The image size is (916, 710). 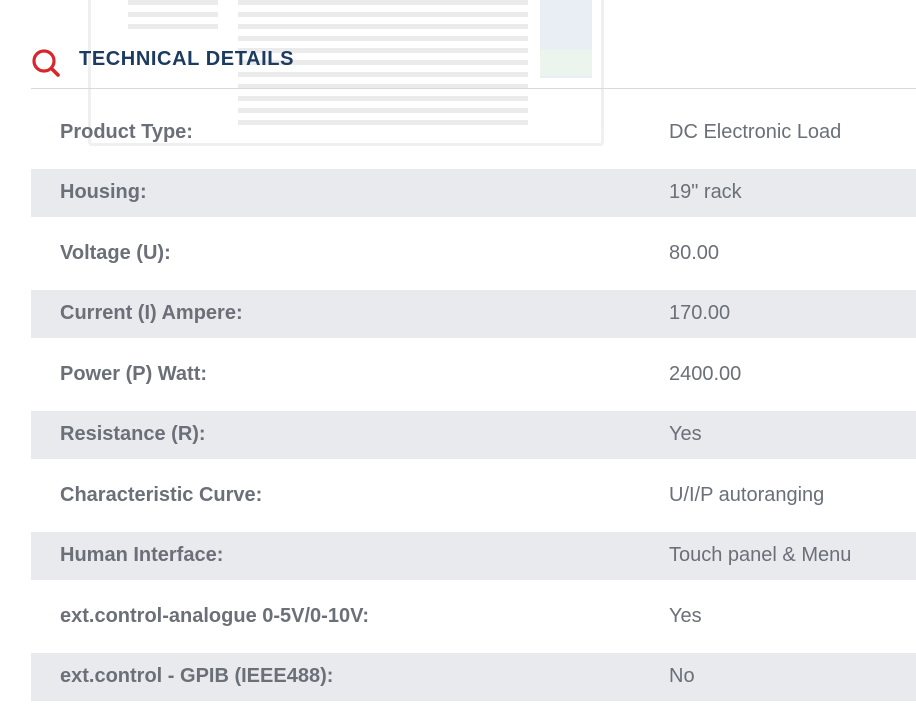 I want to click on spec-row: Resistance (R): Yes, so click(x=473, y=434).